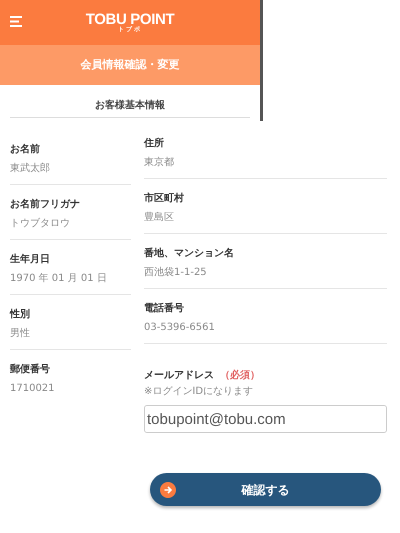 The image size is (400, 533). I want to click on field-note: ※ログインIDになります, so click(199, 392).